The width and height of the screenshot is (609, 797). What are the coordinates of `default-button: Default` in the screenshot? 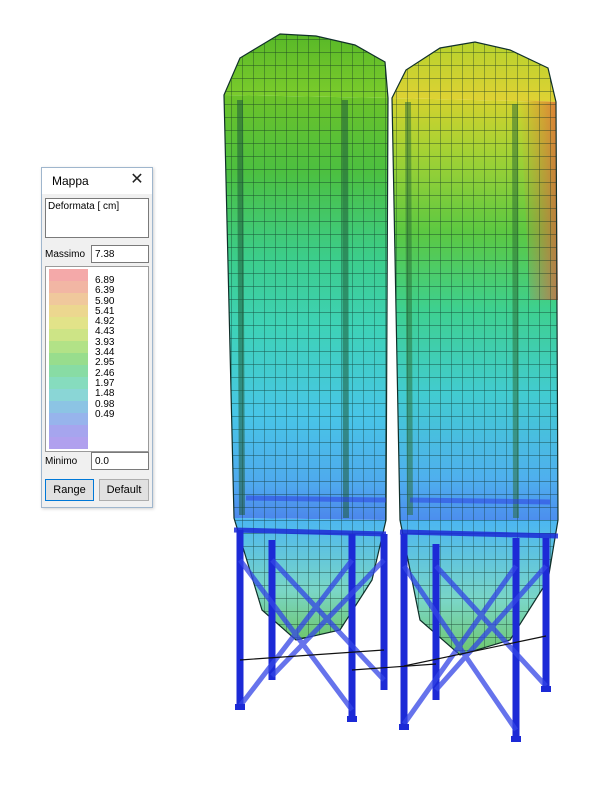 It's located at (124, 490).